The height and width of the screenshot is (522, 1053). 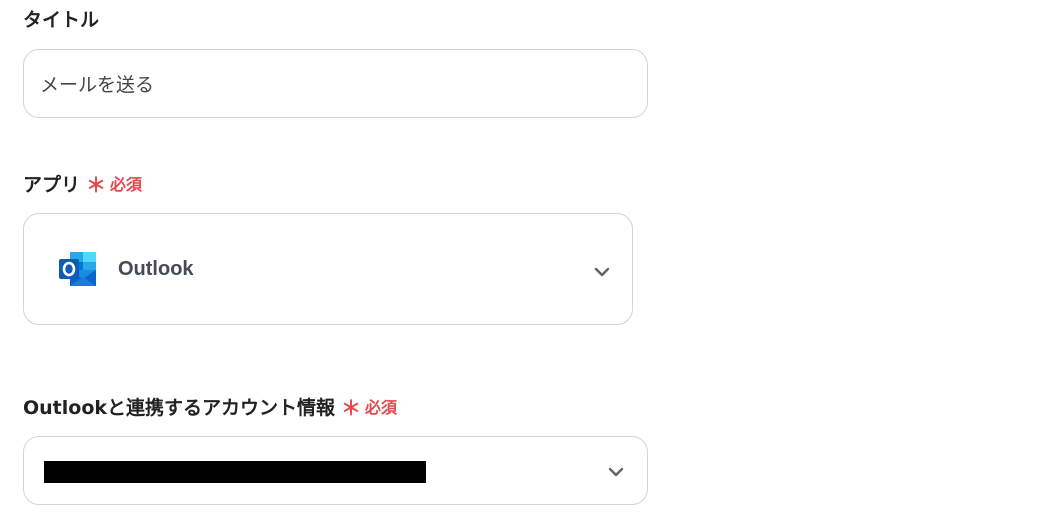 I want to click on account-label-text: Outlookと連携するアカウント情報, so click(x=179, y=408).